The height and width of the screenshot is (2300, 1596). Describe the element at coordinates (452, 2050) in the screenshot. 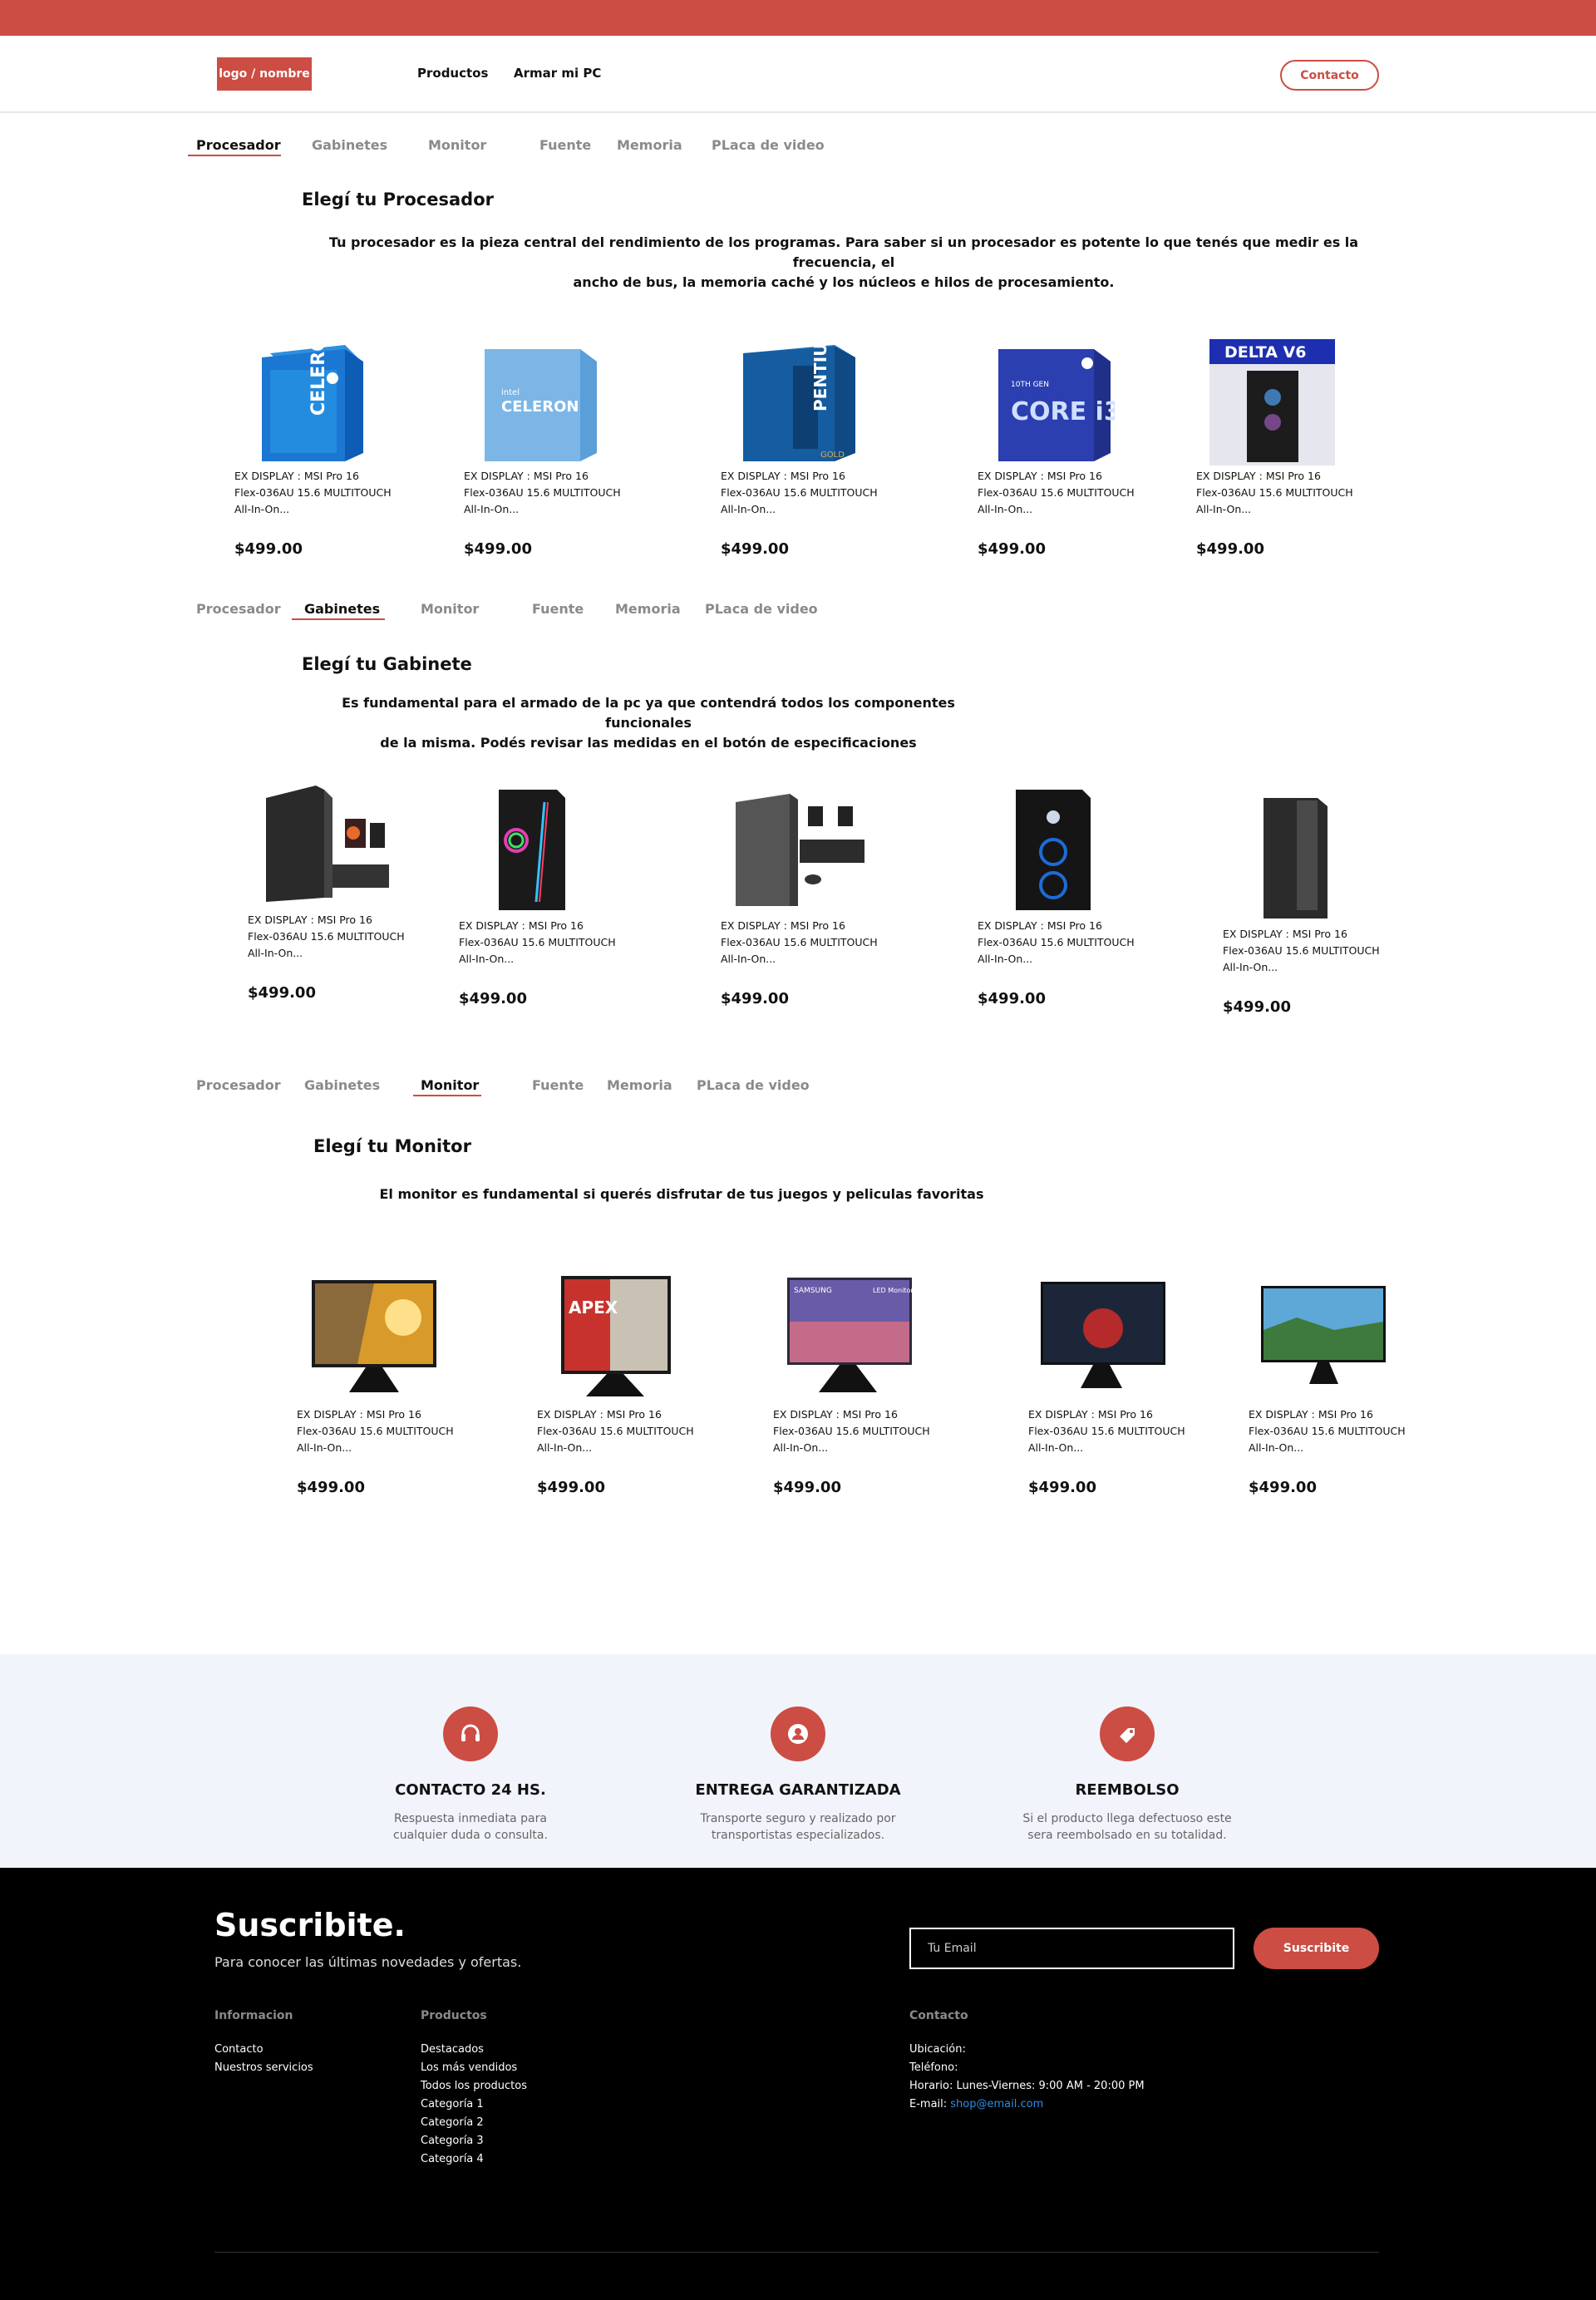

I see `footer-link: Destacados` at that location.